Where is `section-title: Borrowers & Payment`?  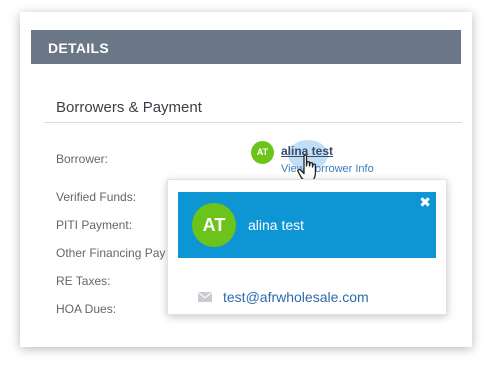
section-title: Borrowers & Payment is located at coordinates (129, 107).